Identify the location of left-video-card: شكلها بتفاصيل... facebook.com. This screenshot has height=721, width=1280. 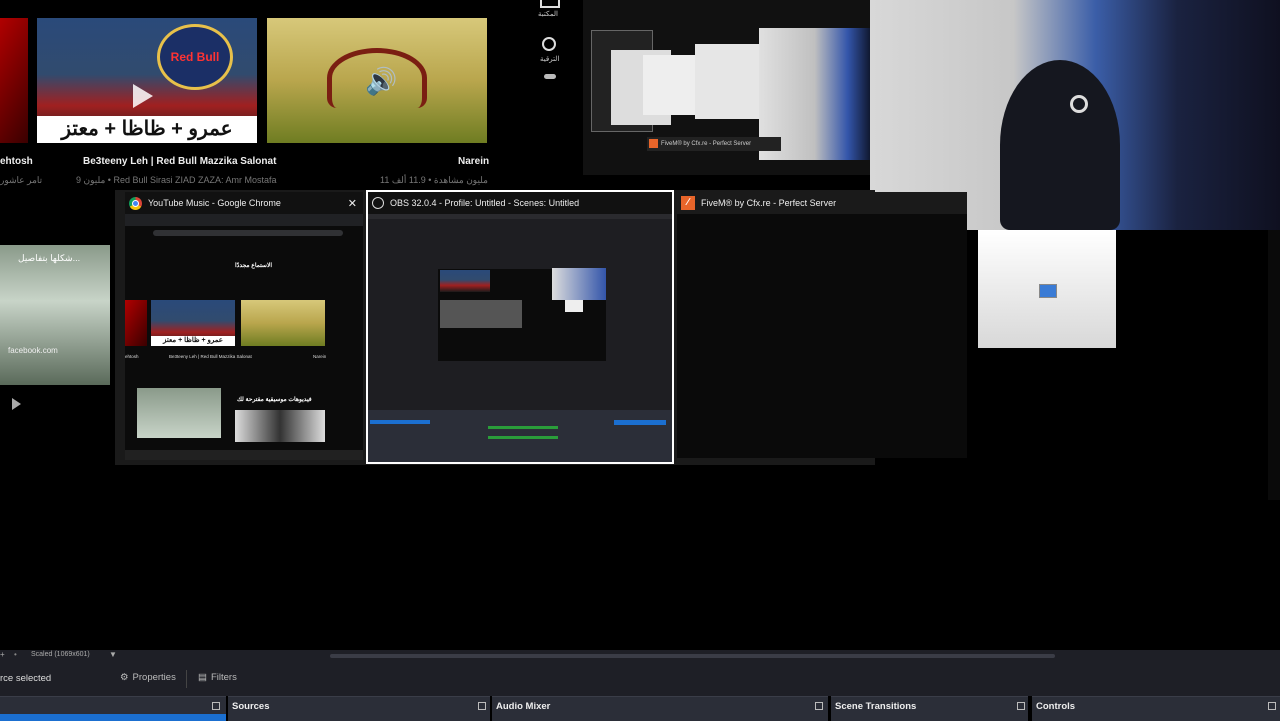
(55, 315).